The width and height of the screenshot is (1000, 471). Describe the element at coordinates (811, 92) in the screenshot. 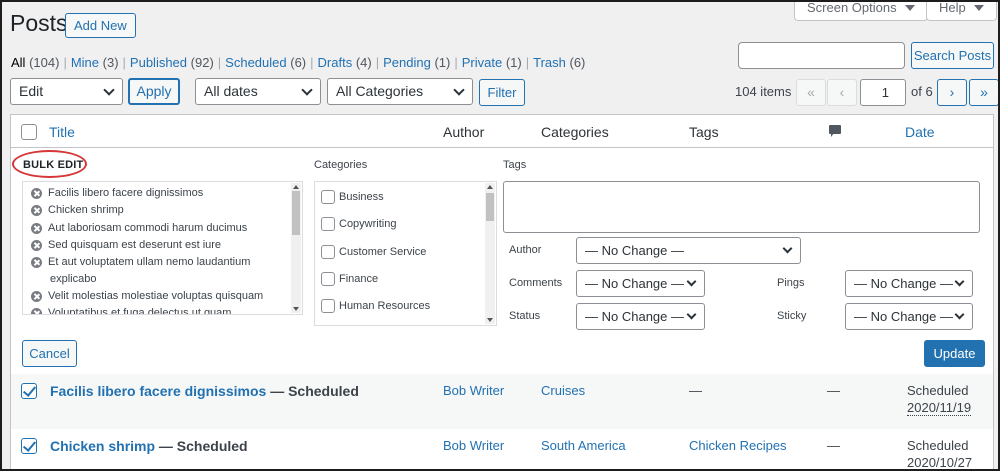

I see `first-page-button: «` at that location.